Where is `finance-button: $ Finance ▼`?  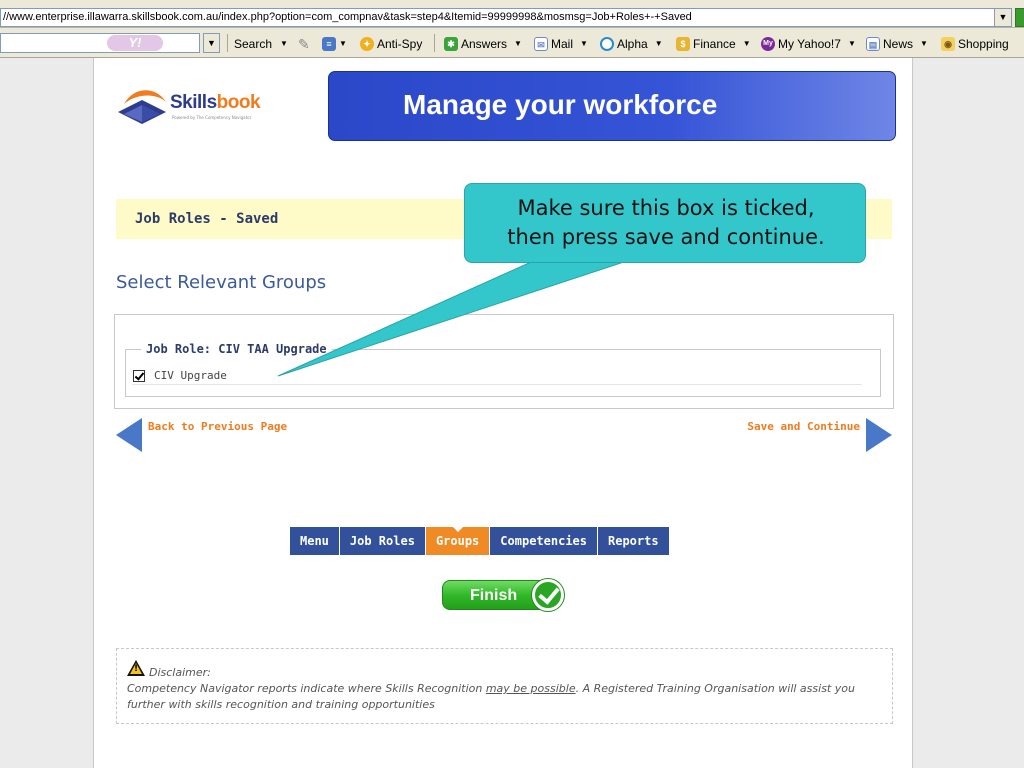 finance-button: $ Finance ▼ is located at coordinates (713, 44).